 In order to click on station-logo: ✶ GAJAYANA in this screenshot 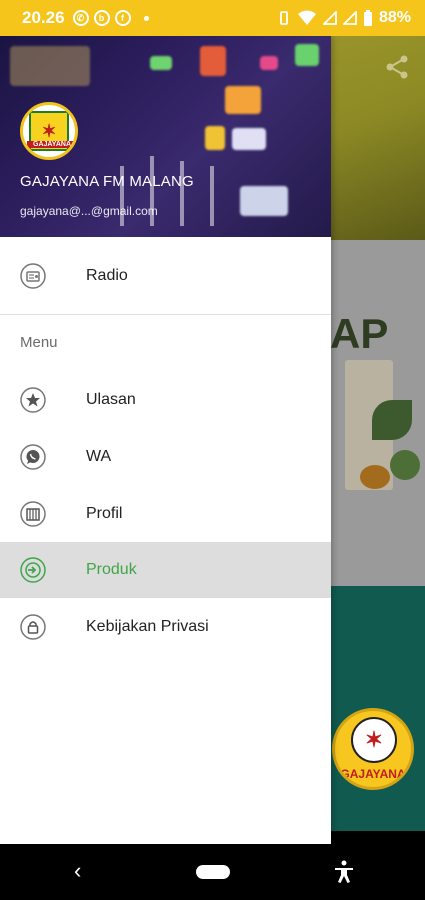, I will do `click(373, 749)`.